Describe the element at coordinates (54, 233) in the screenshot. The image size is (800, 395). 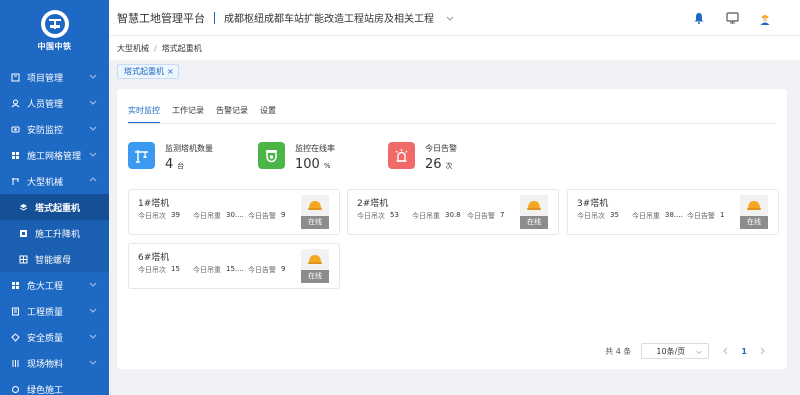
I see `sidebar-subitem-elevator: 施工升降机` at that location.